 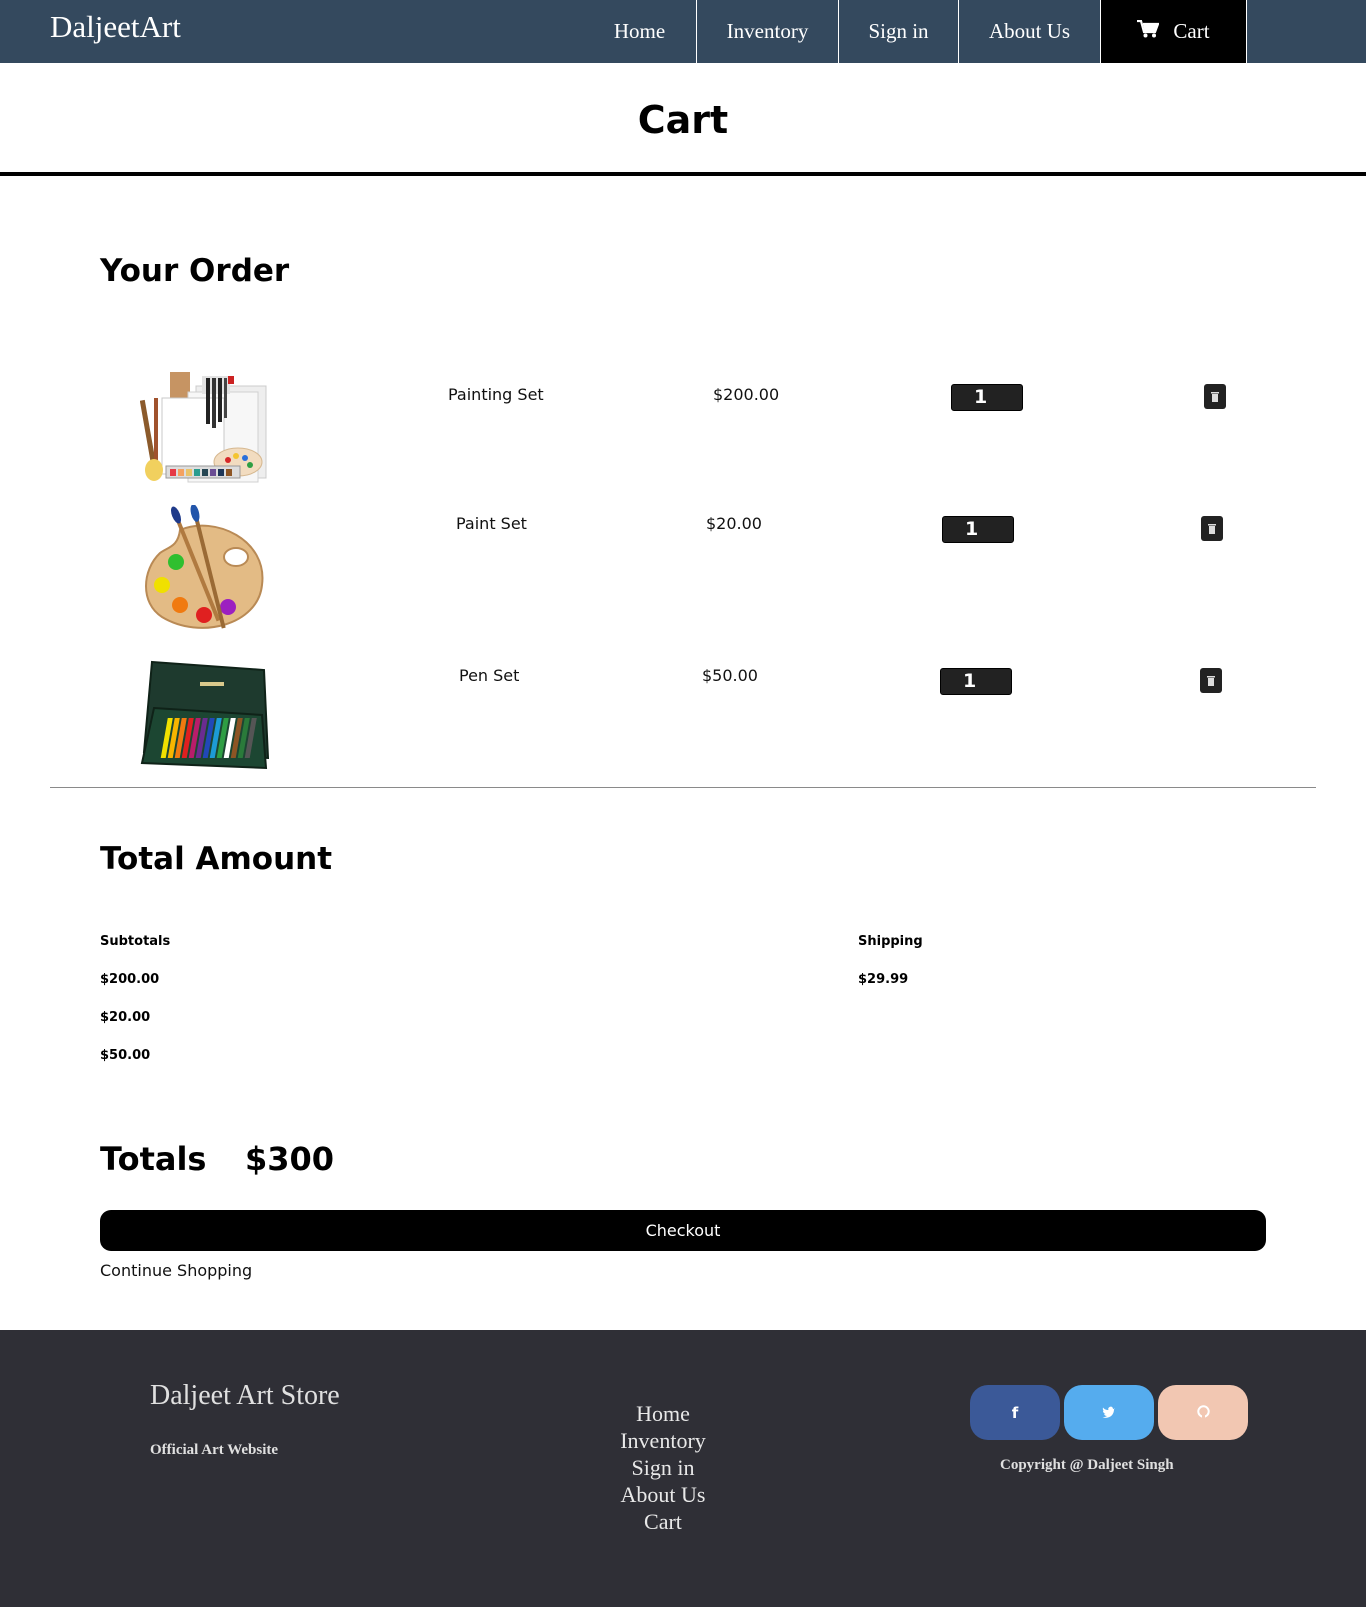 What do you see at coordinates (734, 523) in the screenshot?
I see `item-price: $20.00` at bounding box center [734, 523].